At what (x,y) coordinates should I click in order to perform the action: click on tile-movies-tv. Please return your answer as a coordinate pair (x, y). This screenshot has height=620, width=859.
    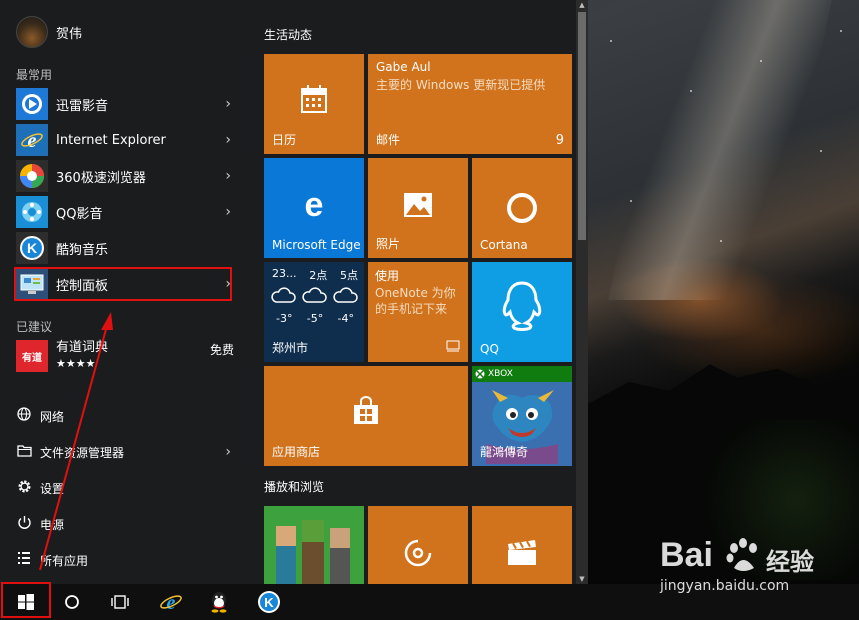
    Looking at the image, I should click on (522, 545).